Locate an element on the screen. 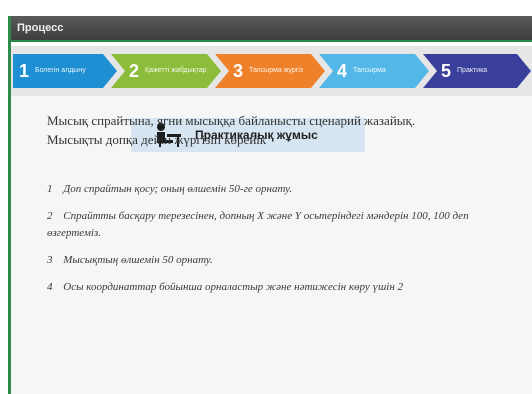  step-label: Тапсырма жүргіз is located at coordinates (276, 70).